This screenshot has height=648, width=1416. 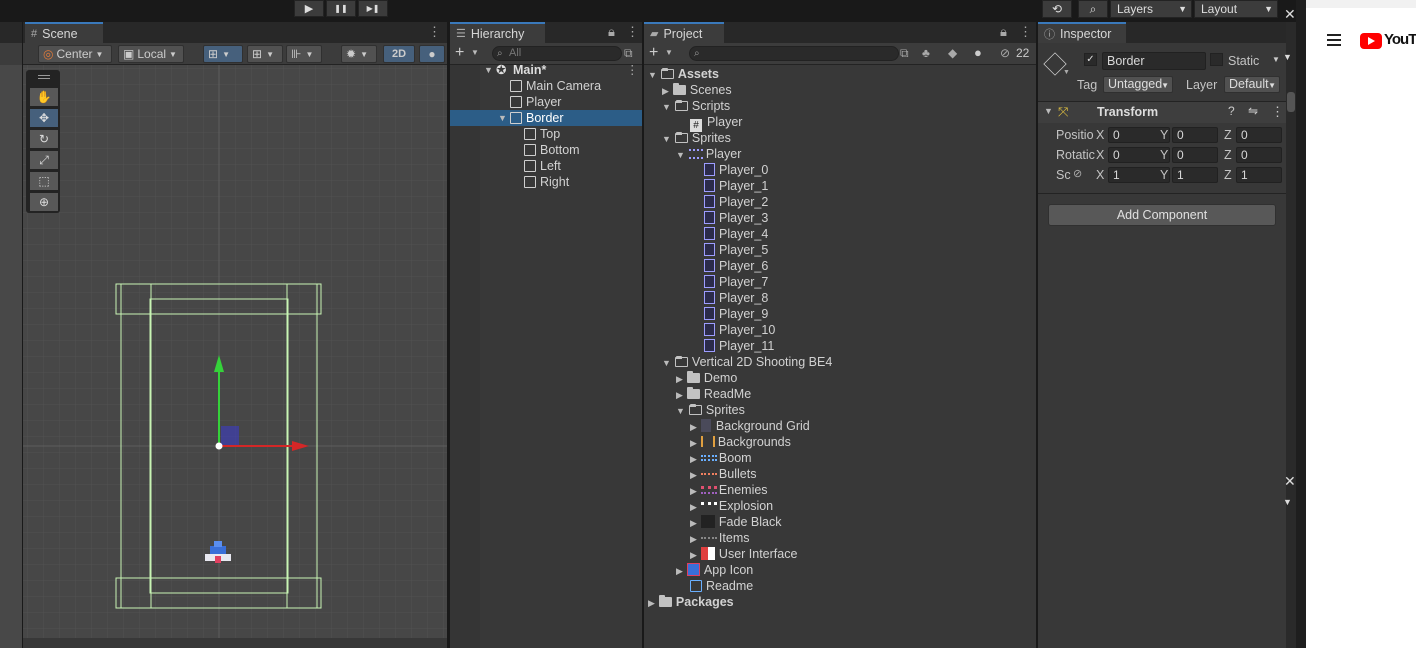 I want to click on project-row: ▶ Bullets, so click(x=723, y=474).